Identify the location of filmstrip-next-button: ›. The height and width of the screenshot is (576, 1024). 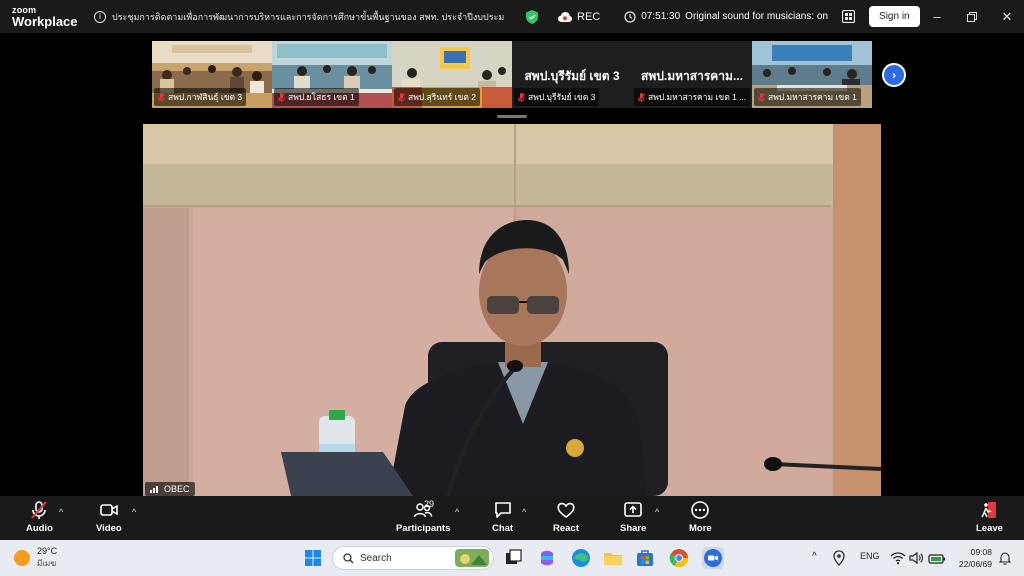
(894, 75).